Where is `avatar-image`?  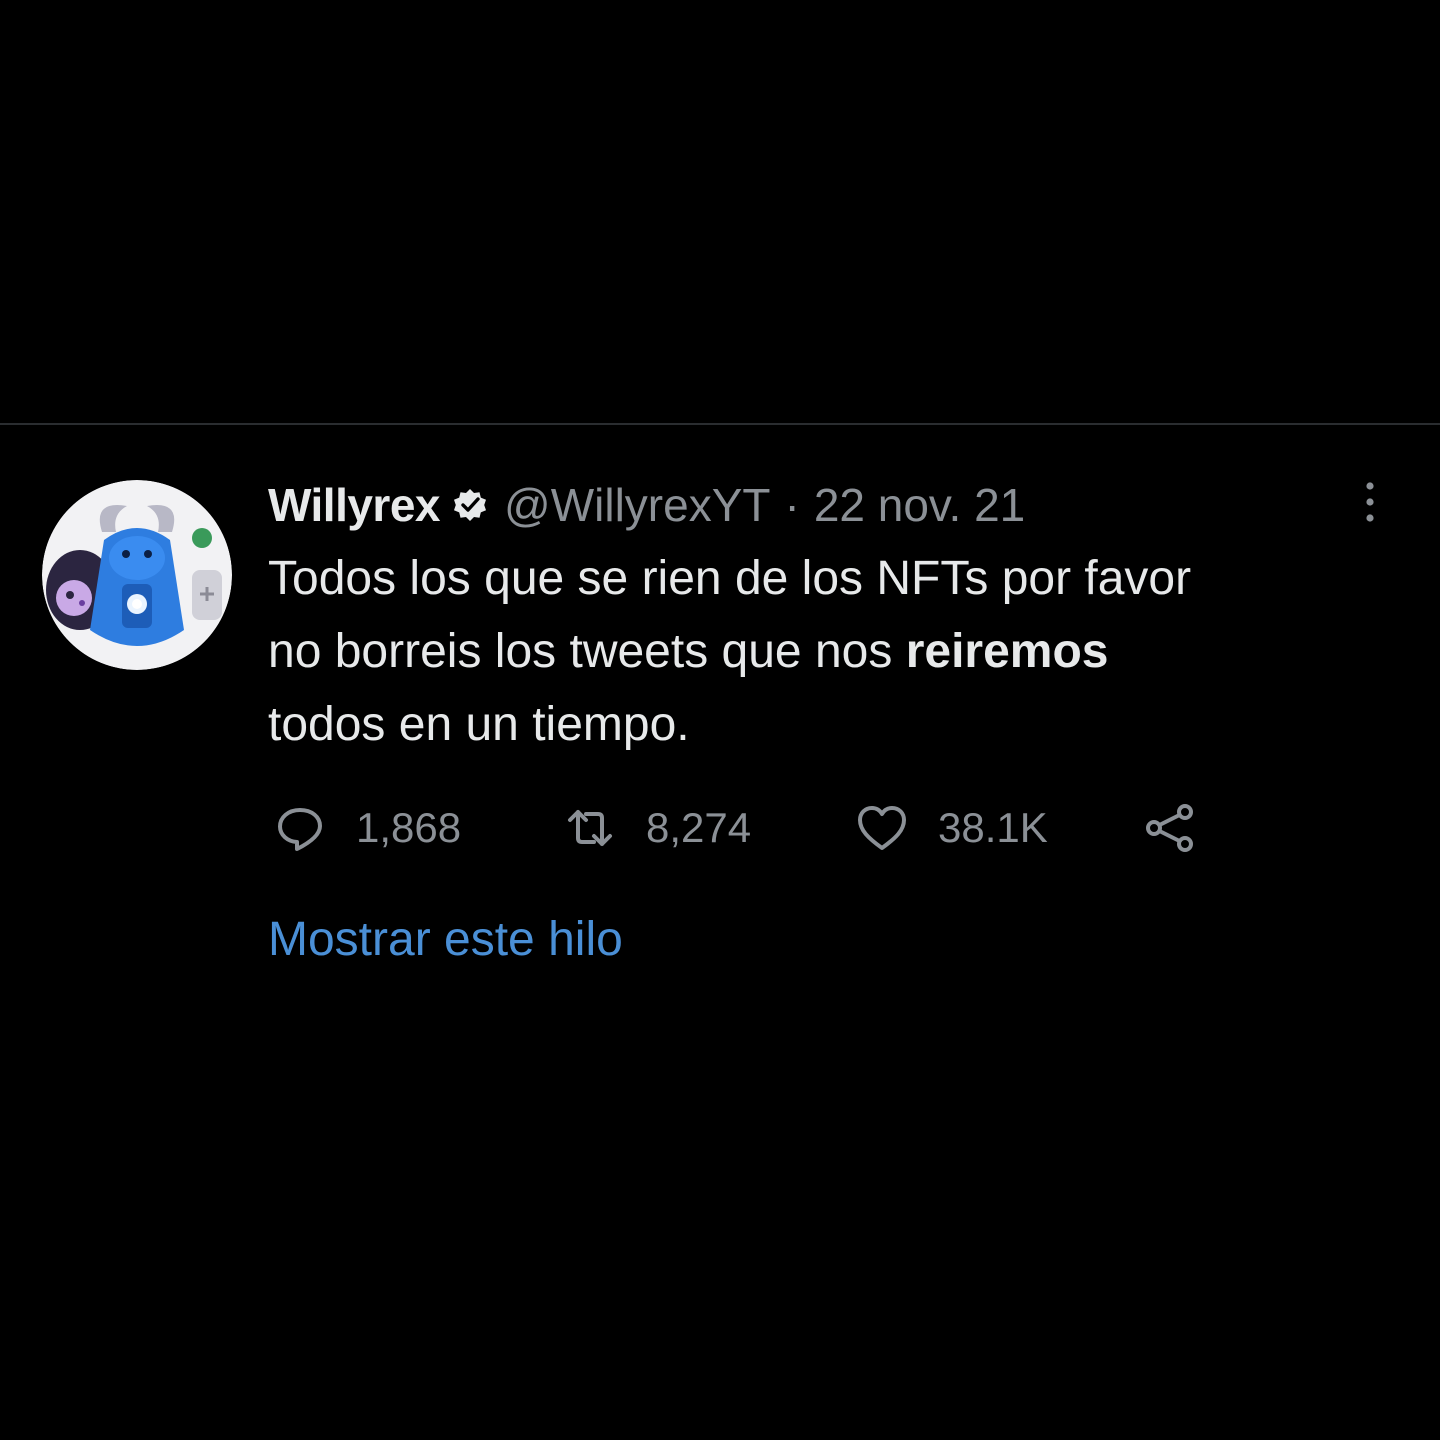
avatar-image is located at coordinates (137, 575).